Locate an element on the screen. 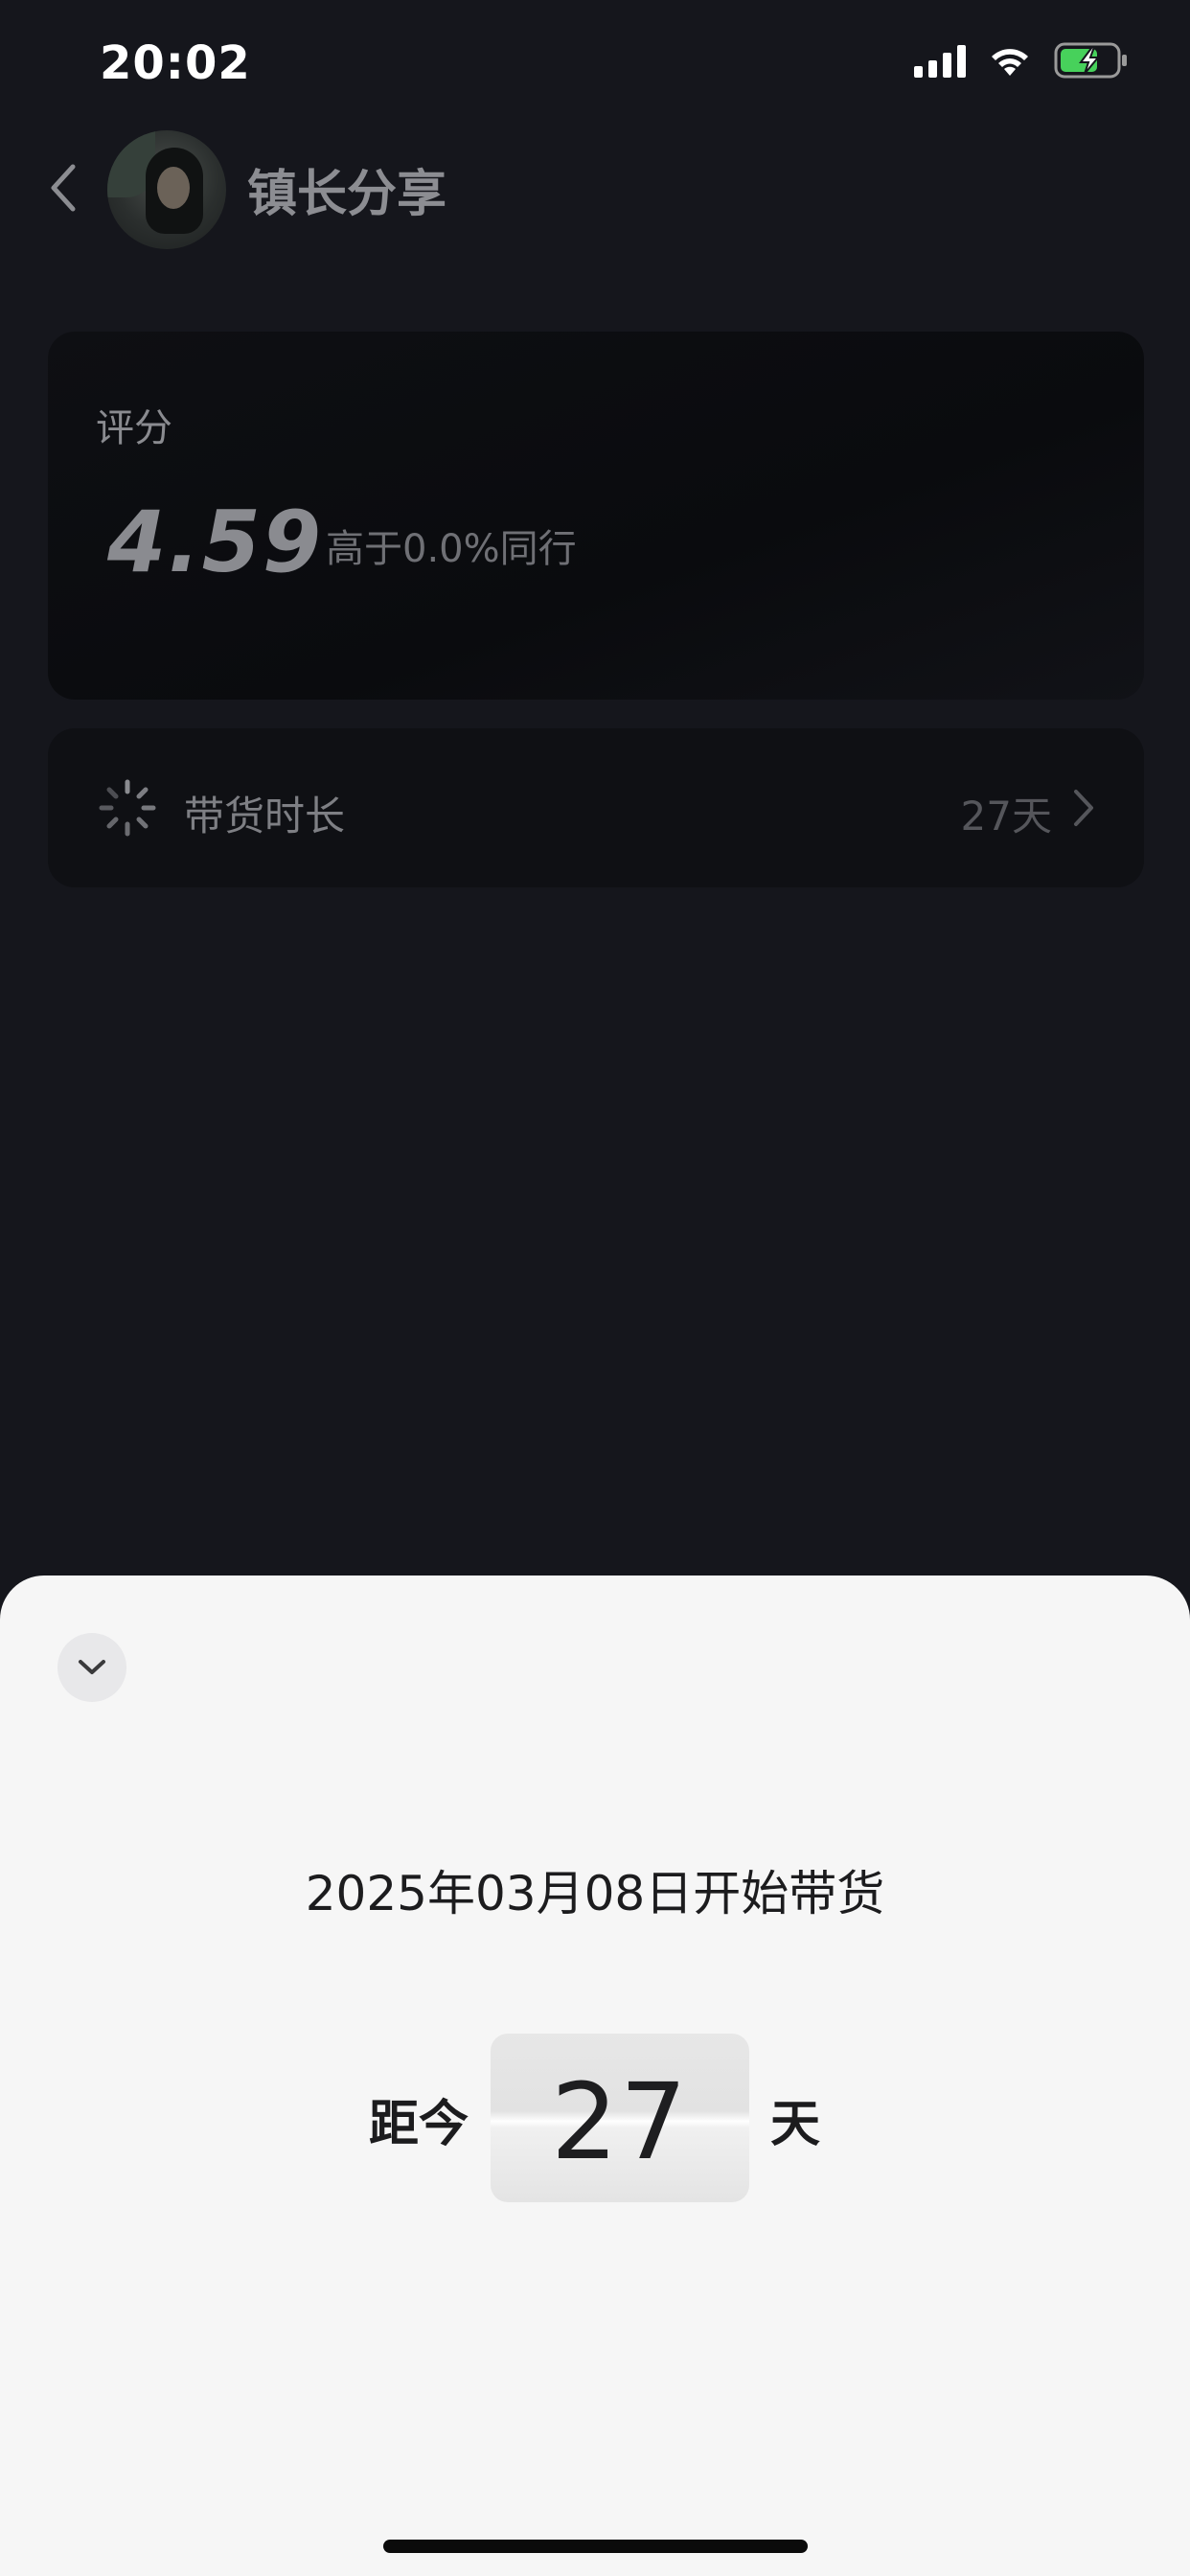  days-suffix: 天 is located at coordinates (795, 2124).